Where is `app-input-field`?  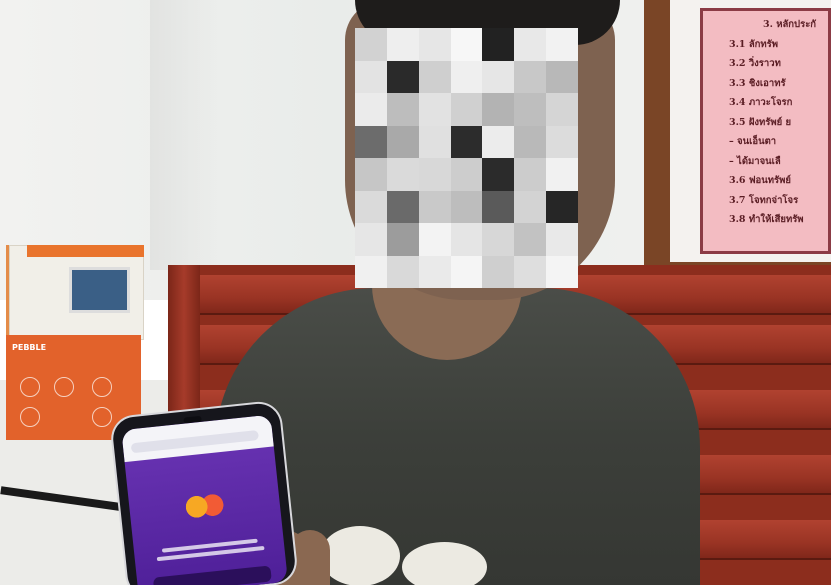
app-input-field is located at coordinates (212, 575).